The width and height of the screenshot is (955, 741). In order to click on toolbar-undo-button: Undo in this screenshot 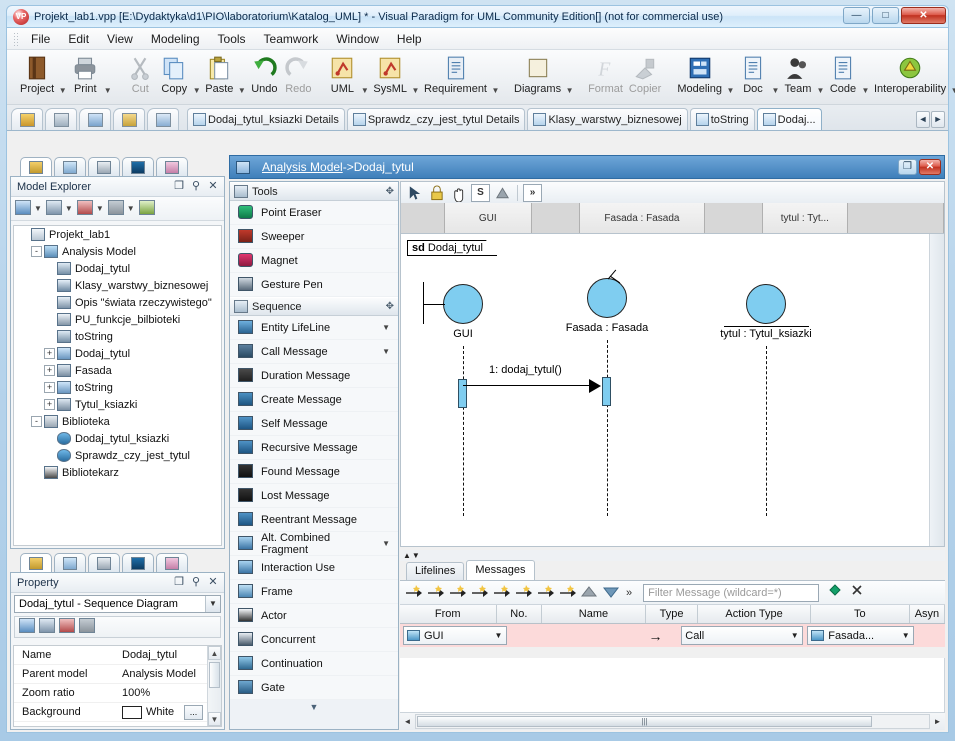, I will do `click(264, 74)`.